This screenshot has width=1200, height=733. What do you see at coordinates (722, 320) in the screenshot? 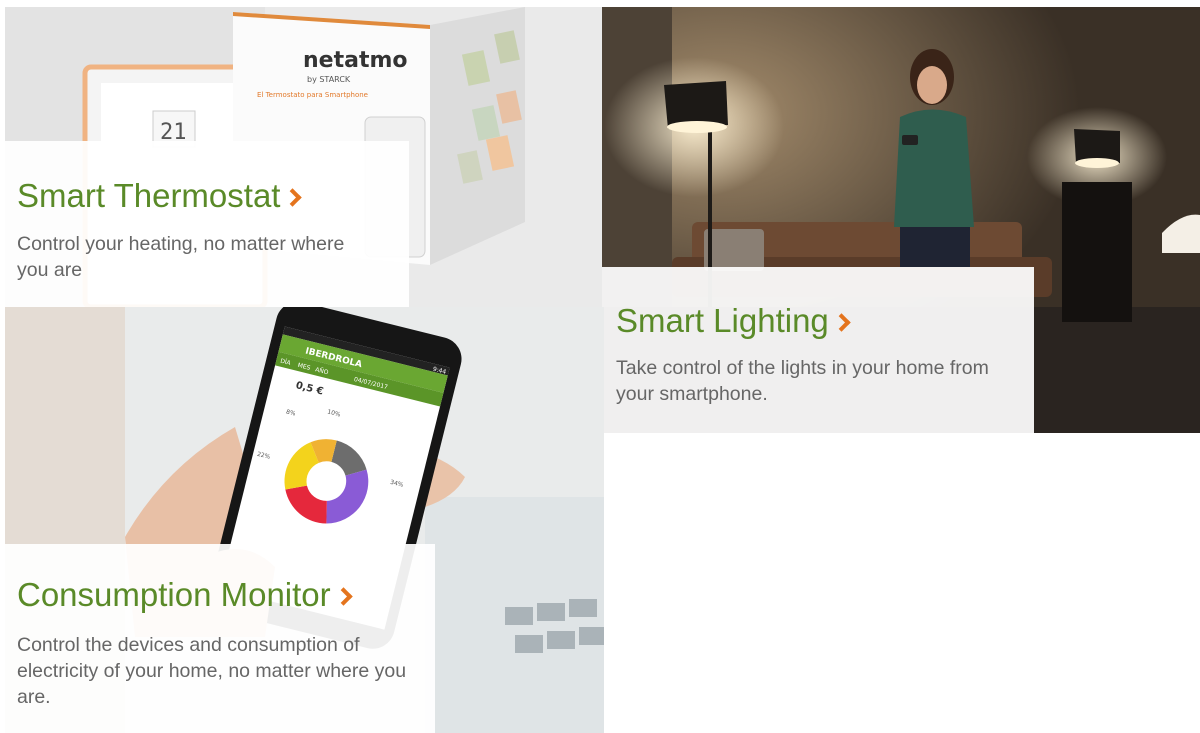
I see `lighting-title-text: Smart Lighting` at bounding box center [722, 320].